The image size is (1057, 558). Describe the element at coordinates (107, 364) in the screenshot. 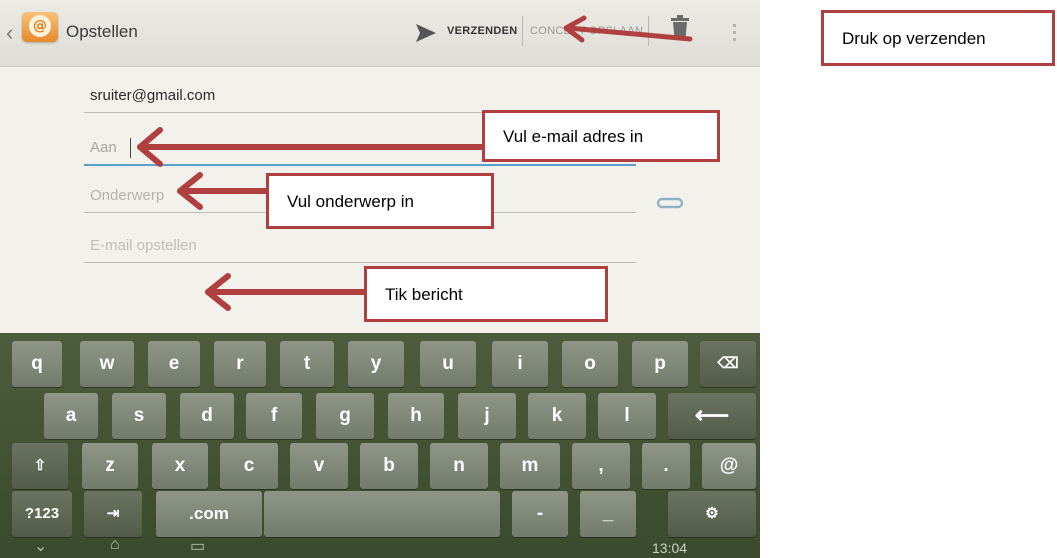

I see `key-w: w` at that location.